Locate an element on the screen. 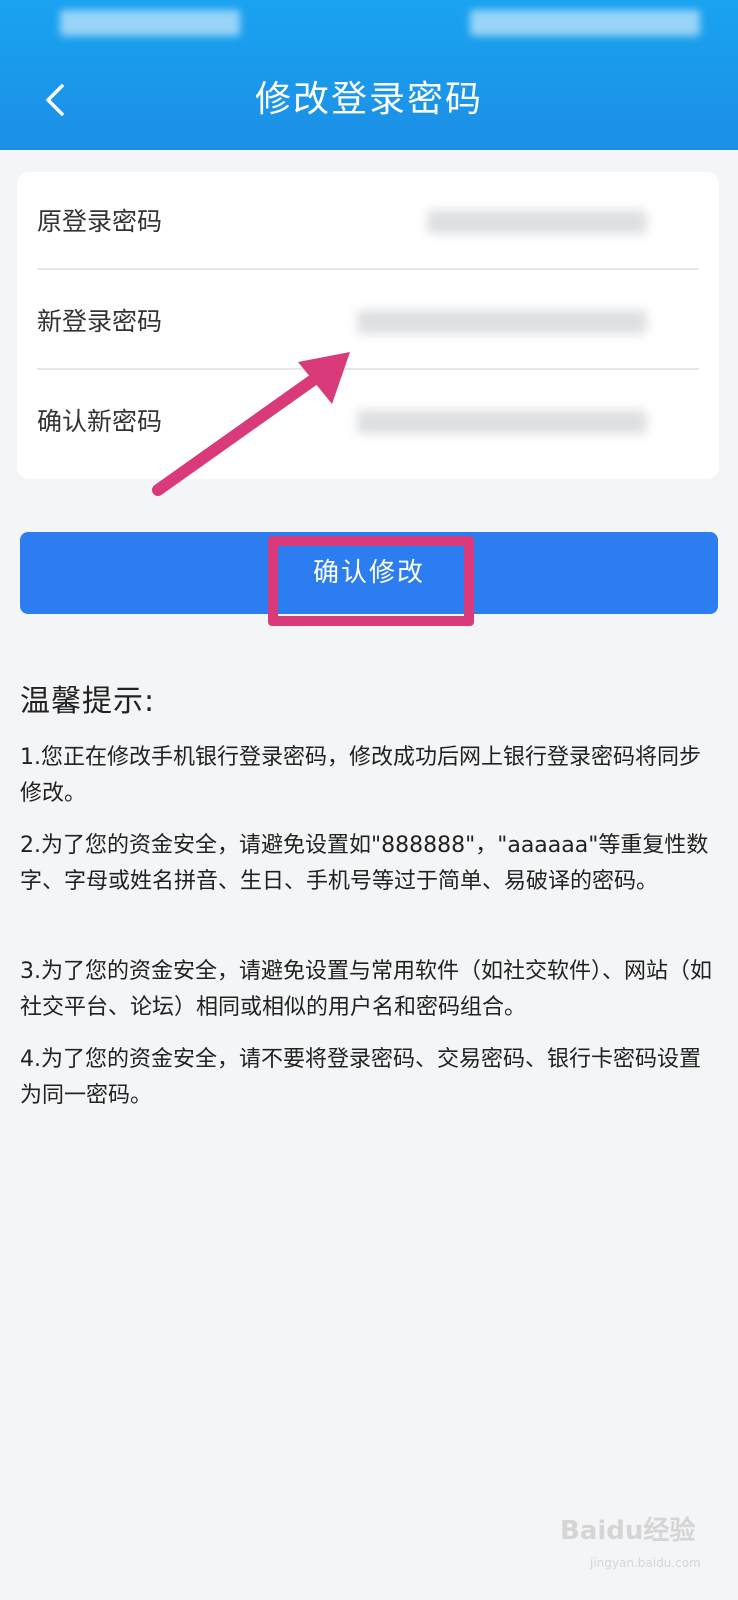 The image size is (738, 1600). new-password-field is located at coordinates (502, 322).